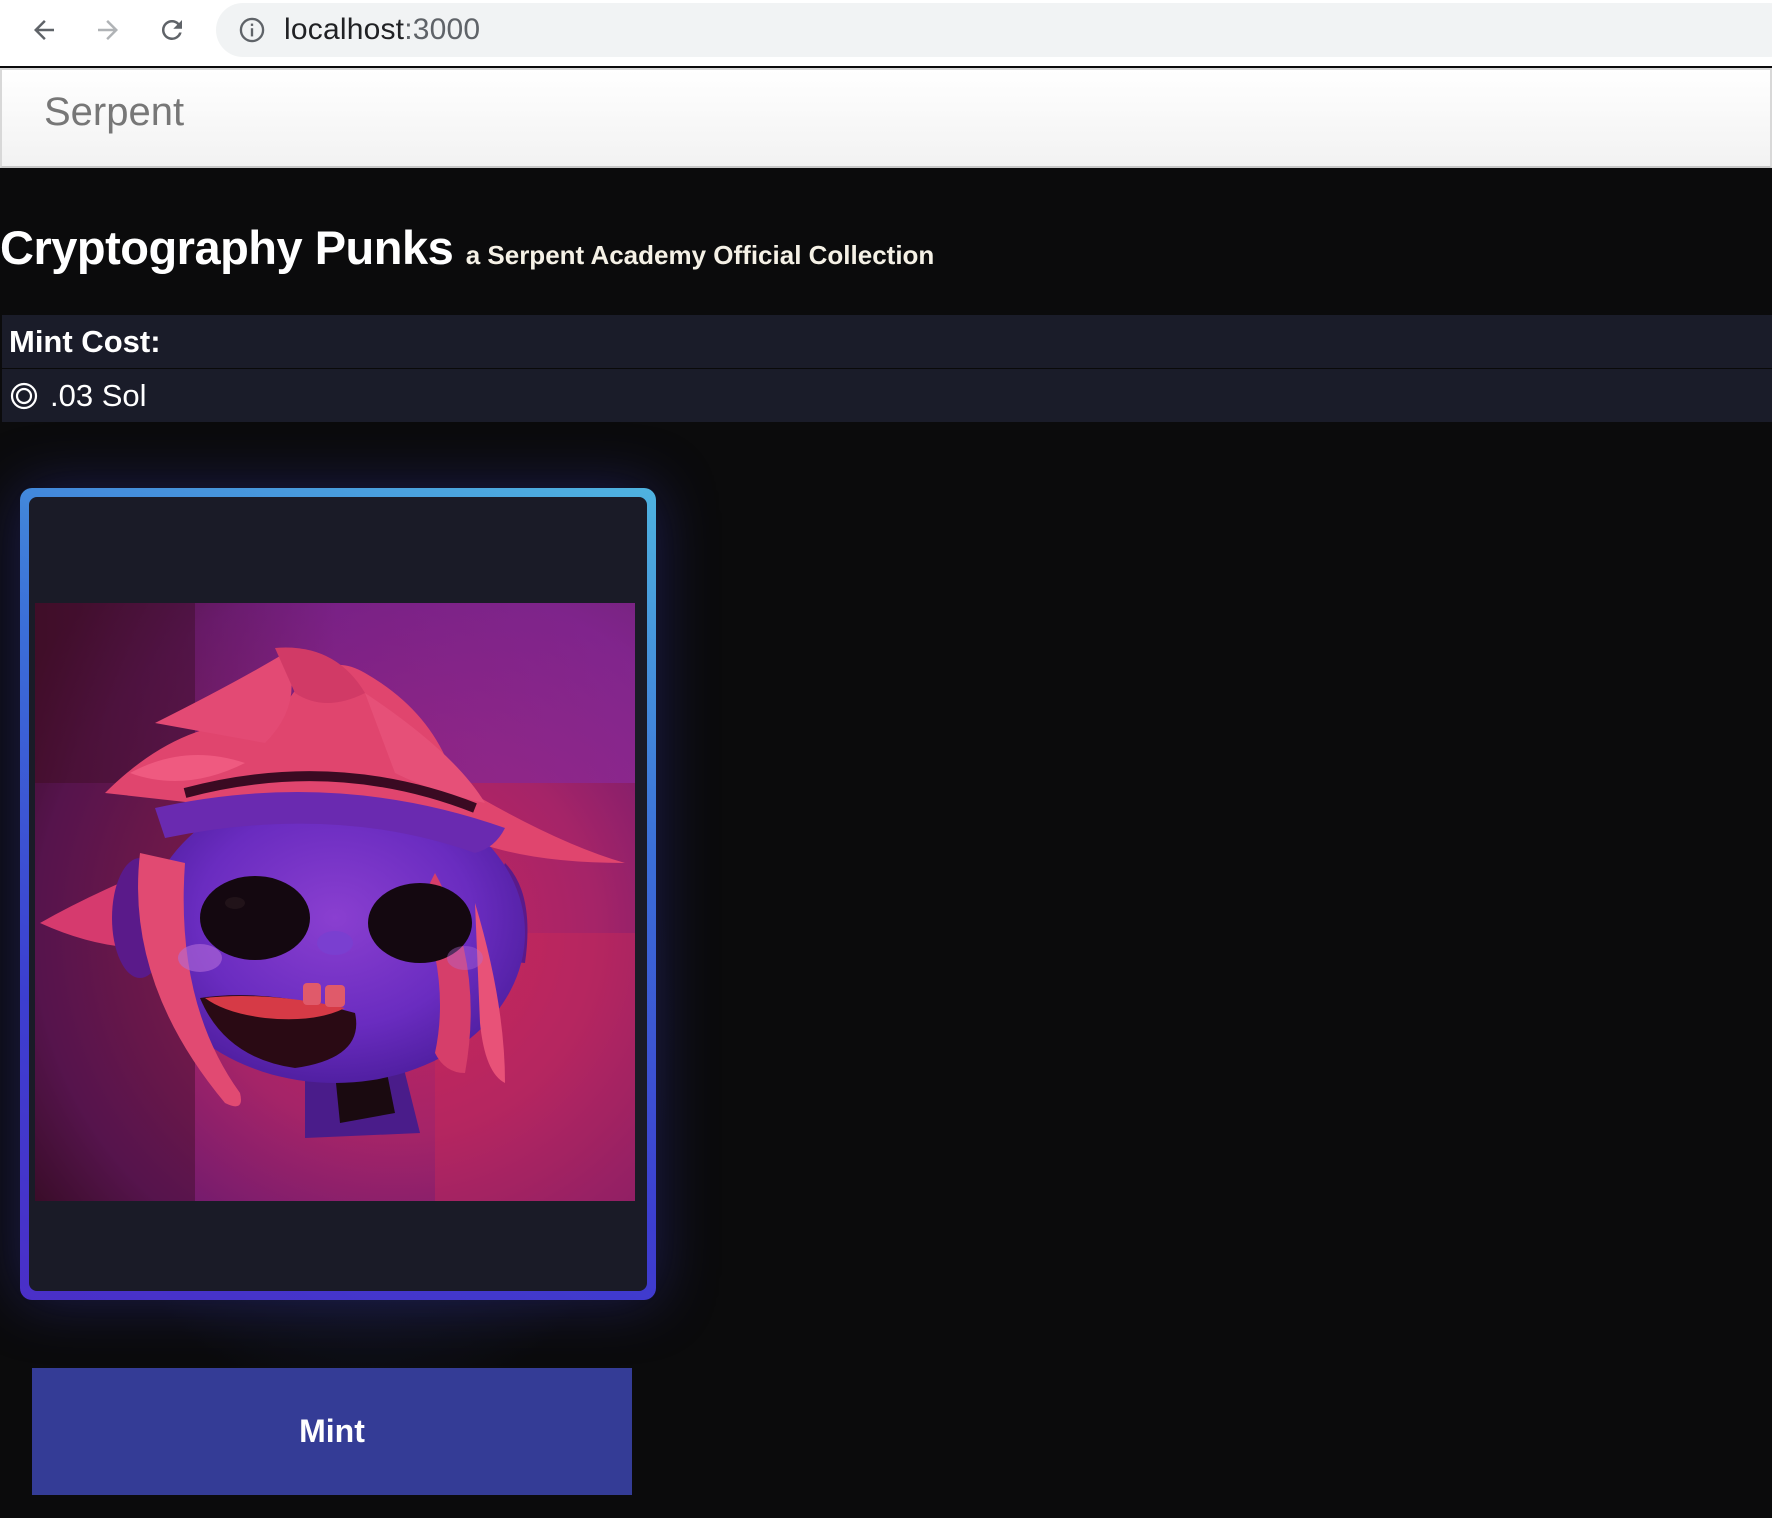 This screenshot has height=1518, width=1772. I want to click on arrow-left-icon, so click(44, 30).